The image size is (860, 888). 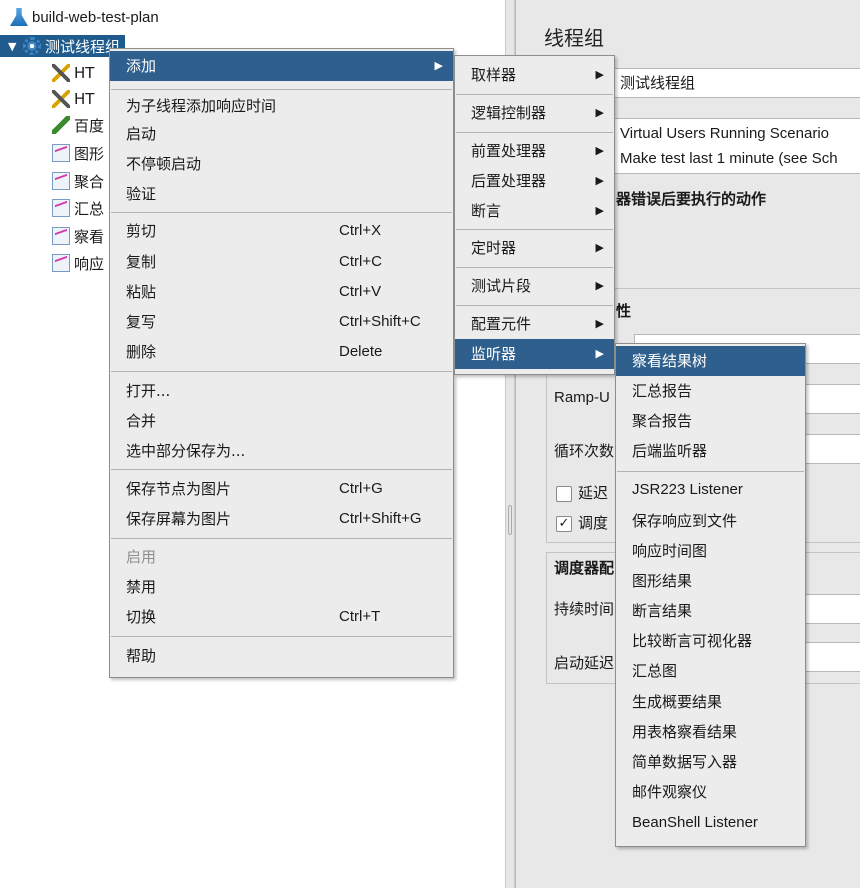 I want to click on scheduler-checkbox: ✓ 调度, so click(x=582, y=522).